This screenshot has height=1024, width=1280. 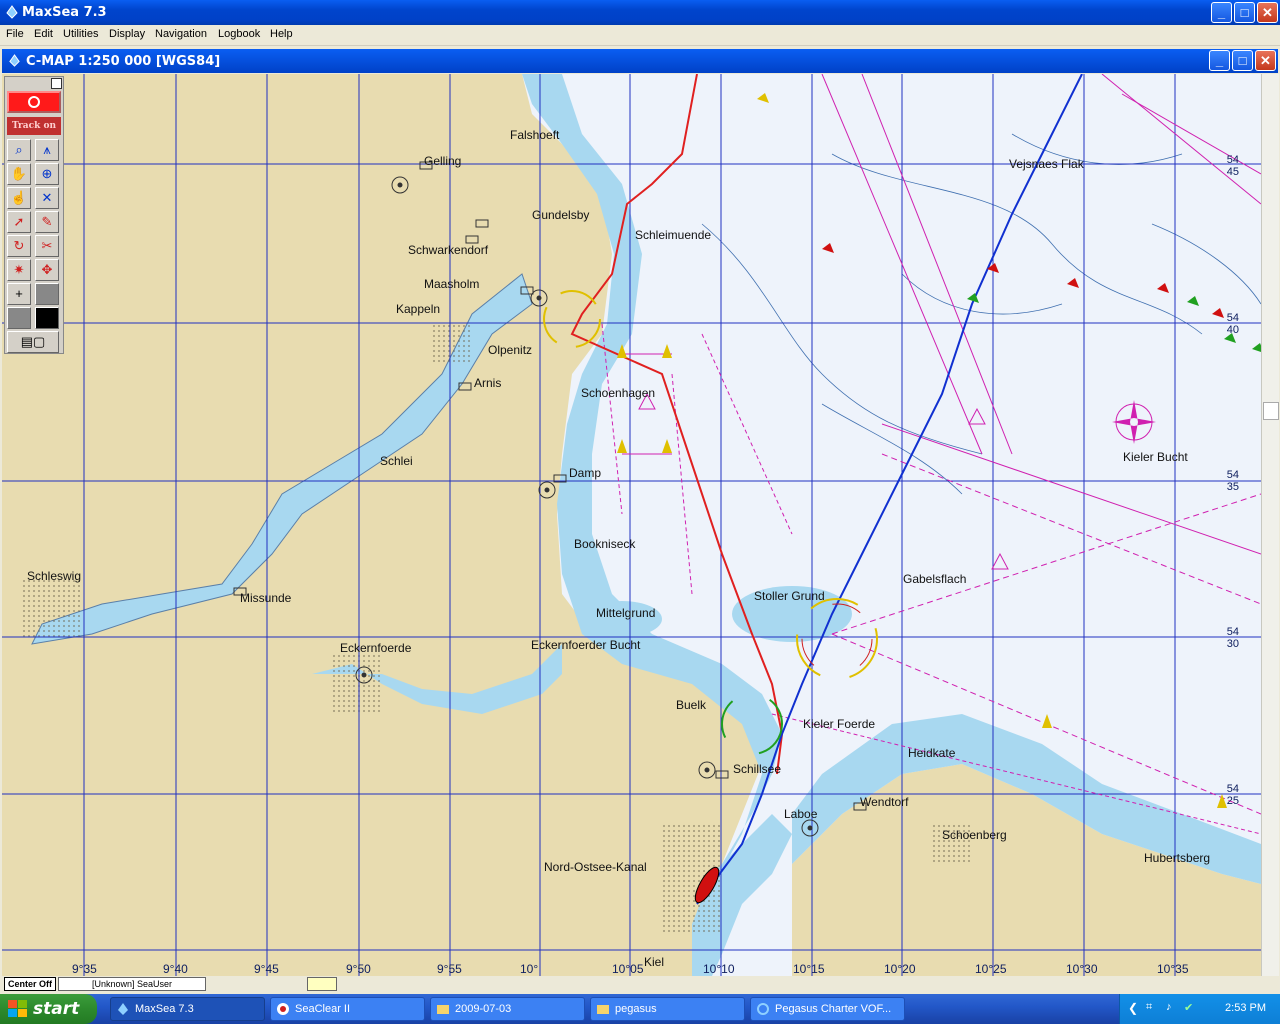 What do you see at coordinates (123, 61) in the screenshot?
I see `chart-window-title: C-MAP 1:250 000 [WGS84]` at bounding box center [123, 61].